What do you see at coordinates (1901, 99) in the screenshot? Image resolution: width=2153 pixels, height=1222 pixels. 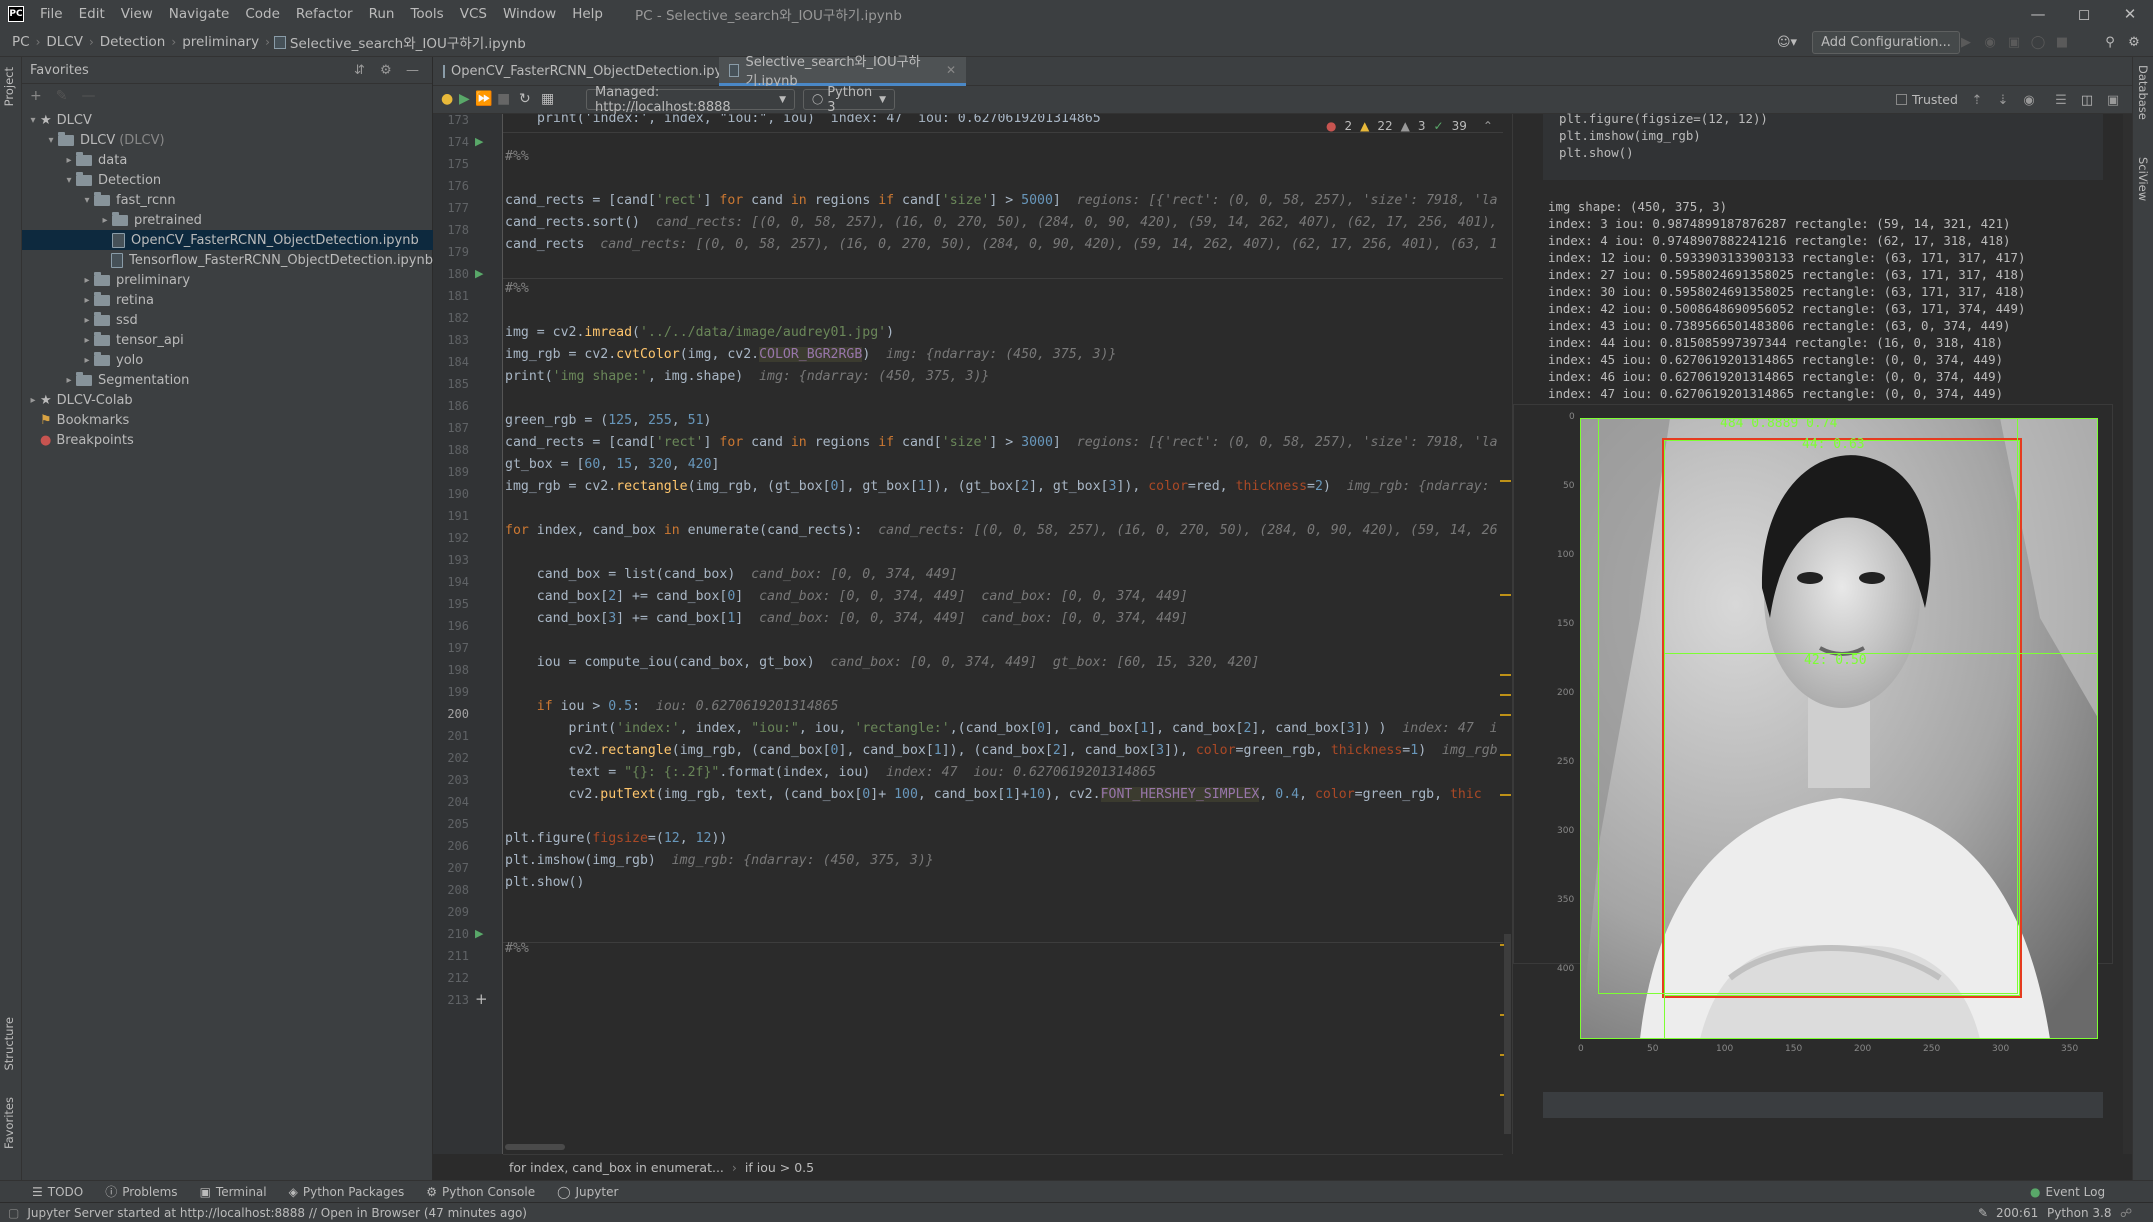 I see `trusted-checkbox` at bounding box center [1901, 99].